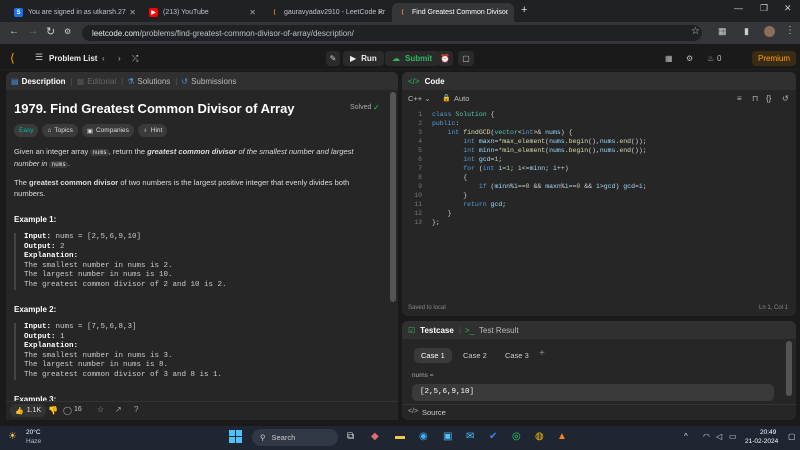 The image size is (800, 450). I want to click on browser-tab: ▶ (213) YouTube ✕, so click(202, 12).